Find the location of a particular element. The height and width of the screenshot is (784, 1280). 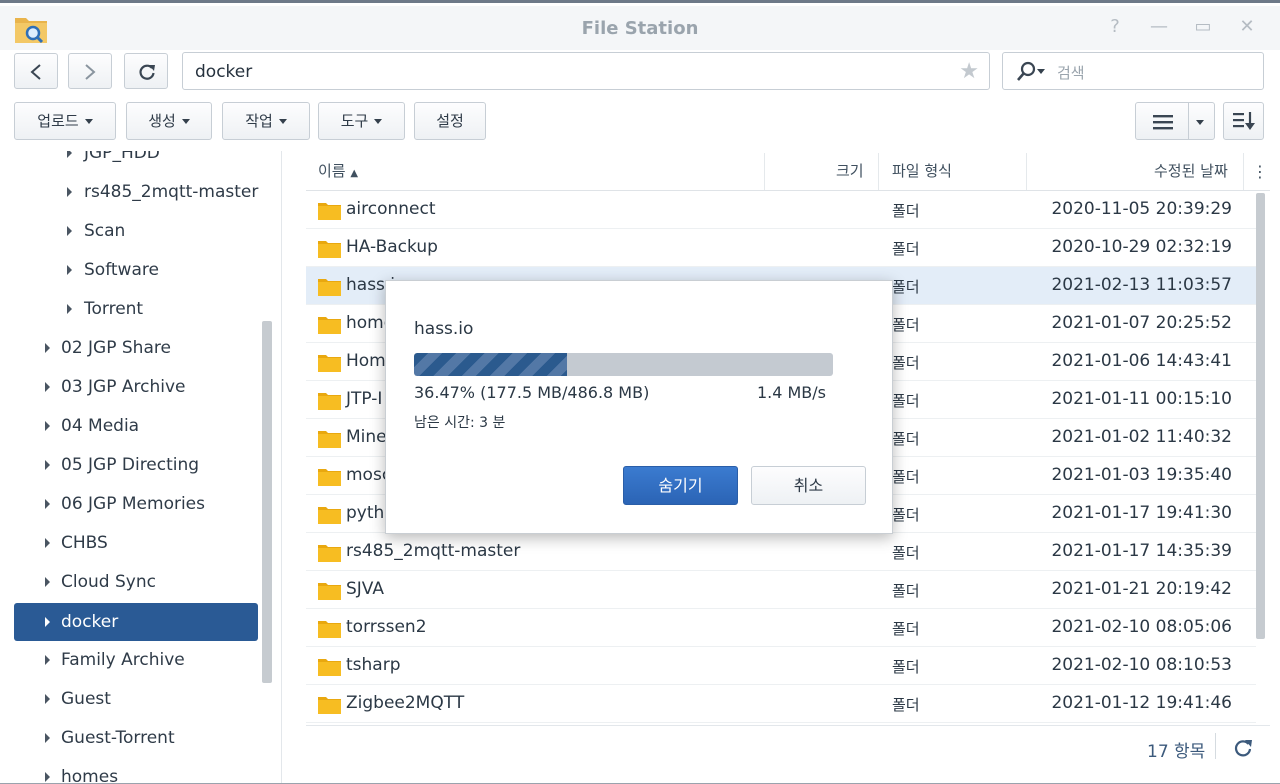

tree-item-label: JGP_HDD is located at coordinates (122, 157).